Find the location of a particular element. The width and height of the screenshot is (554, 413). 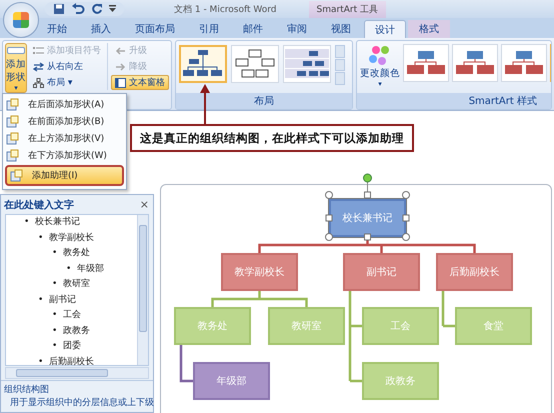

ribbon-tab: 视图 is located at coordinates (341, 29).